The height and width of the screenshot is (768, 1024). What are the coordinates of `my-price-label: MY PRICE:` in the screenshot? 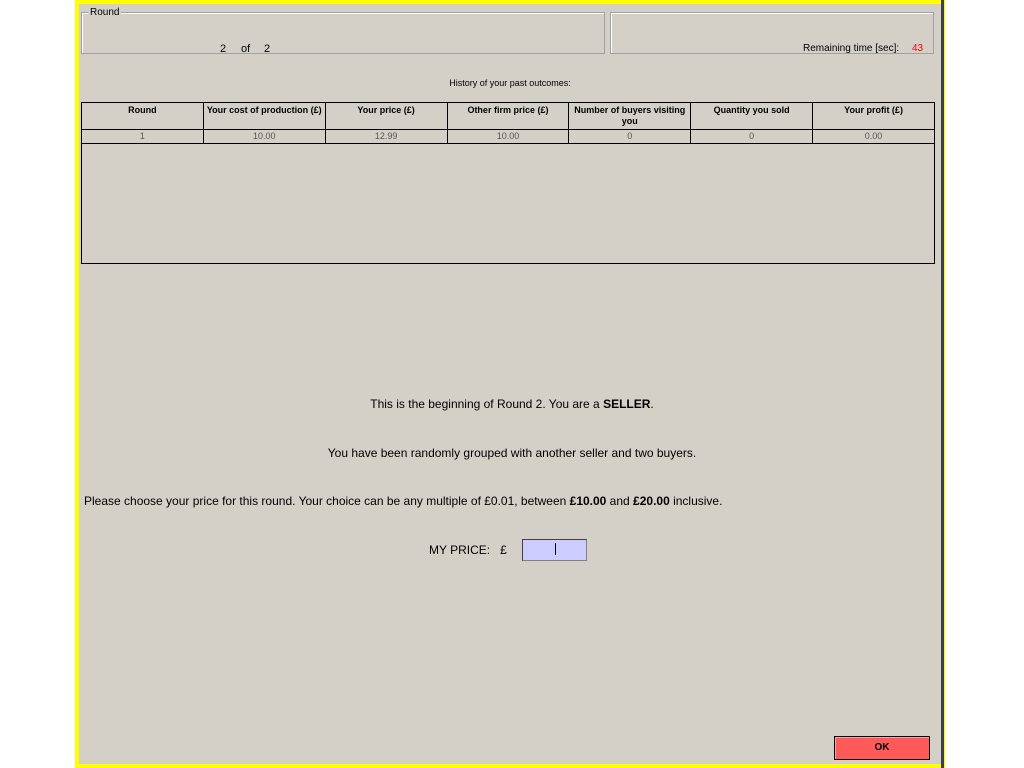 It's located at (460, 550).